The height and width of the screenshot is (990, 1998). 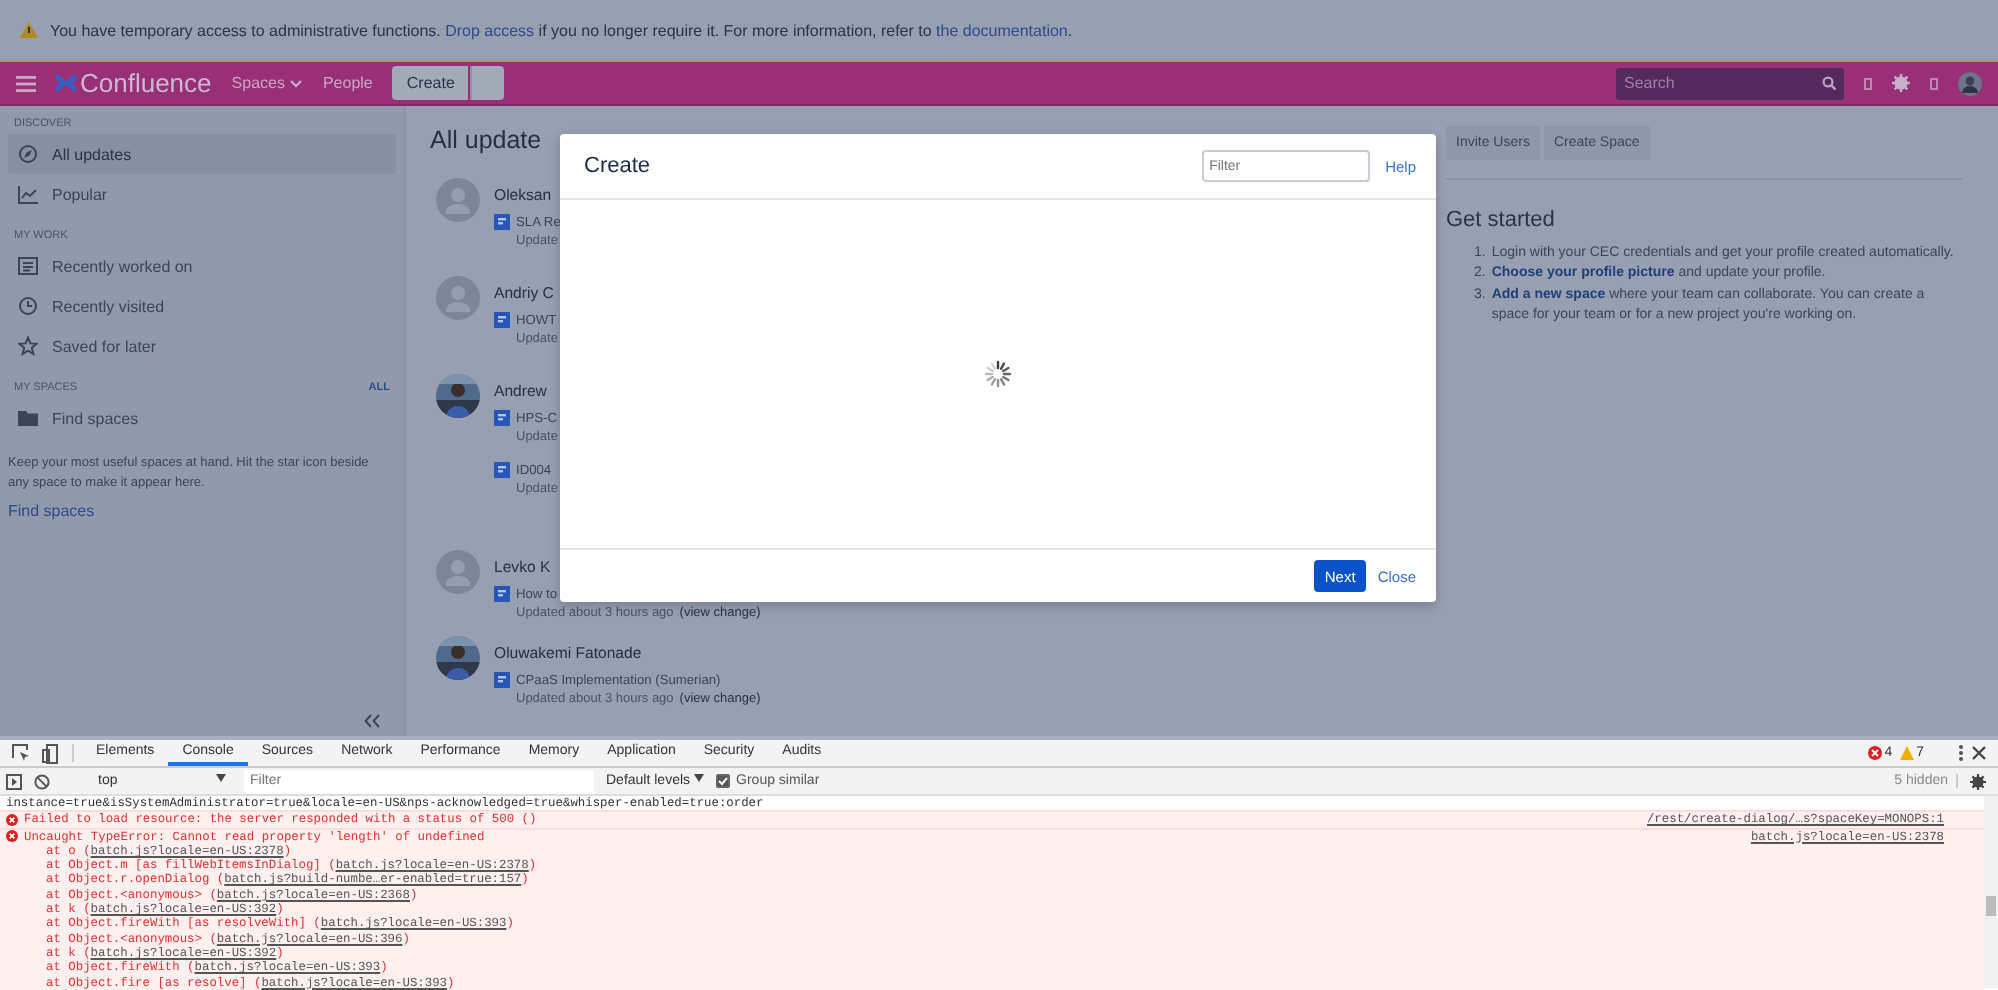 I want to click on sidebar-item: Recently visited, so click(x=202, y=306).